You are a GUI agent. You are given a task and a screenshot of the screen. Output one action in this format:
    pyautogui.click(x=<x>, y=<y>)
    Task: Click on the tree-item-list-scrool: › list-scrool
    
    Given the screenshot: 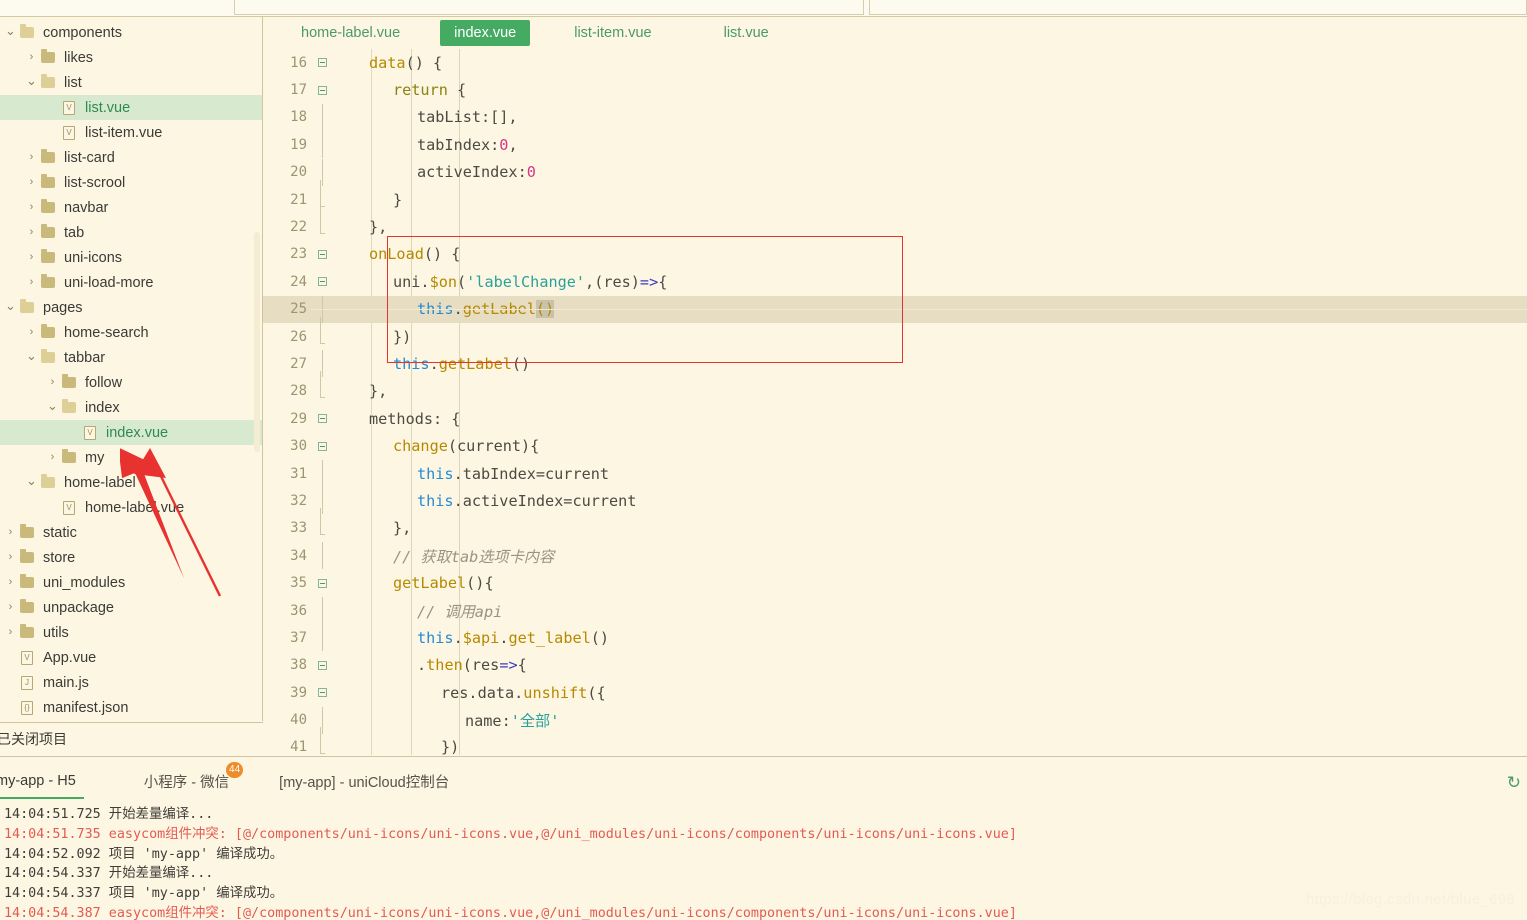 What is the action you would take?
    pyautogui.click(x=131, y=182)
    